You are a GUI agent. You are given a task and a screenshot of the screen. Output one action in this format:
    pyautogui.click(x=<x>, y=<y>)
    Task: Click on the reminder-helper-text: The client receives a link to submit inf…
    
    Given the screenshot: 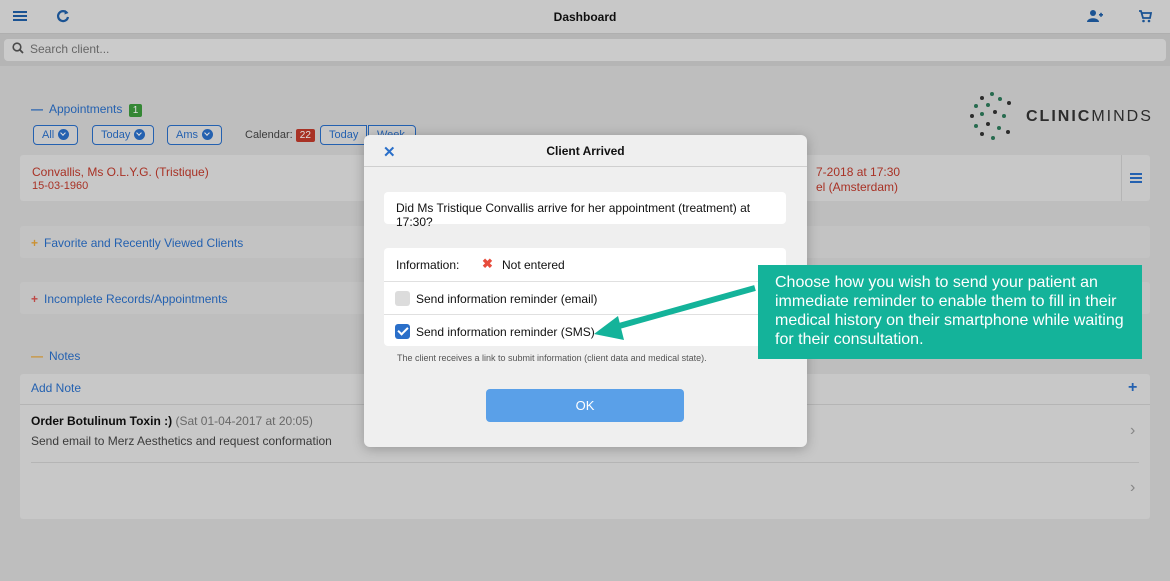 What is the action you would take?
    pyautogui.click(x=552, y=358)
    